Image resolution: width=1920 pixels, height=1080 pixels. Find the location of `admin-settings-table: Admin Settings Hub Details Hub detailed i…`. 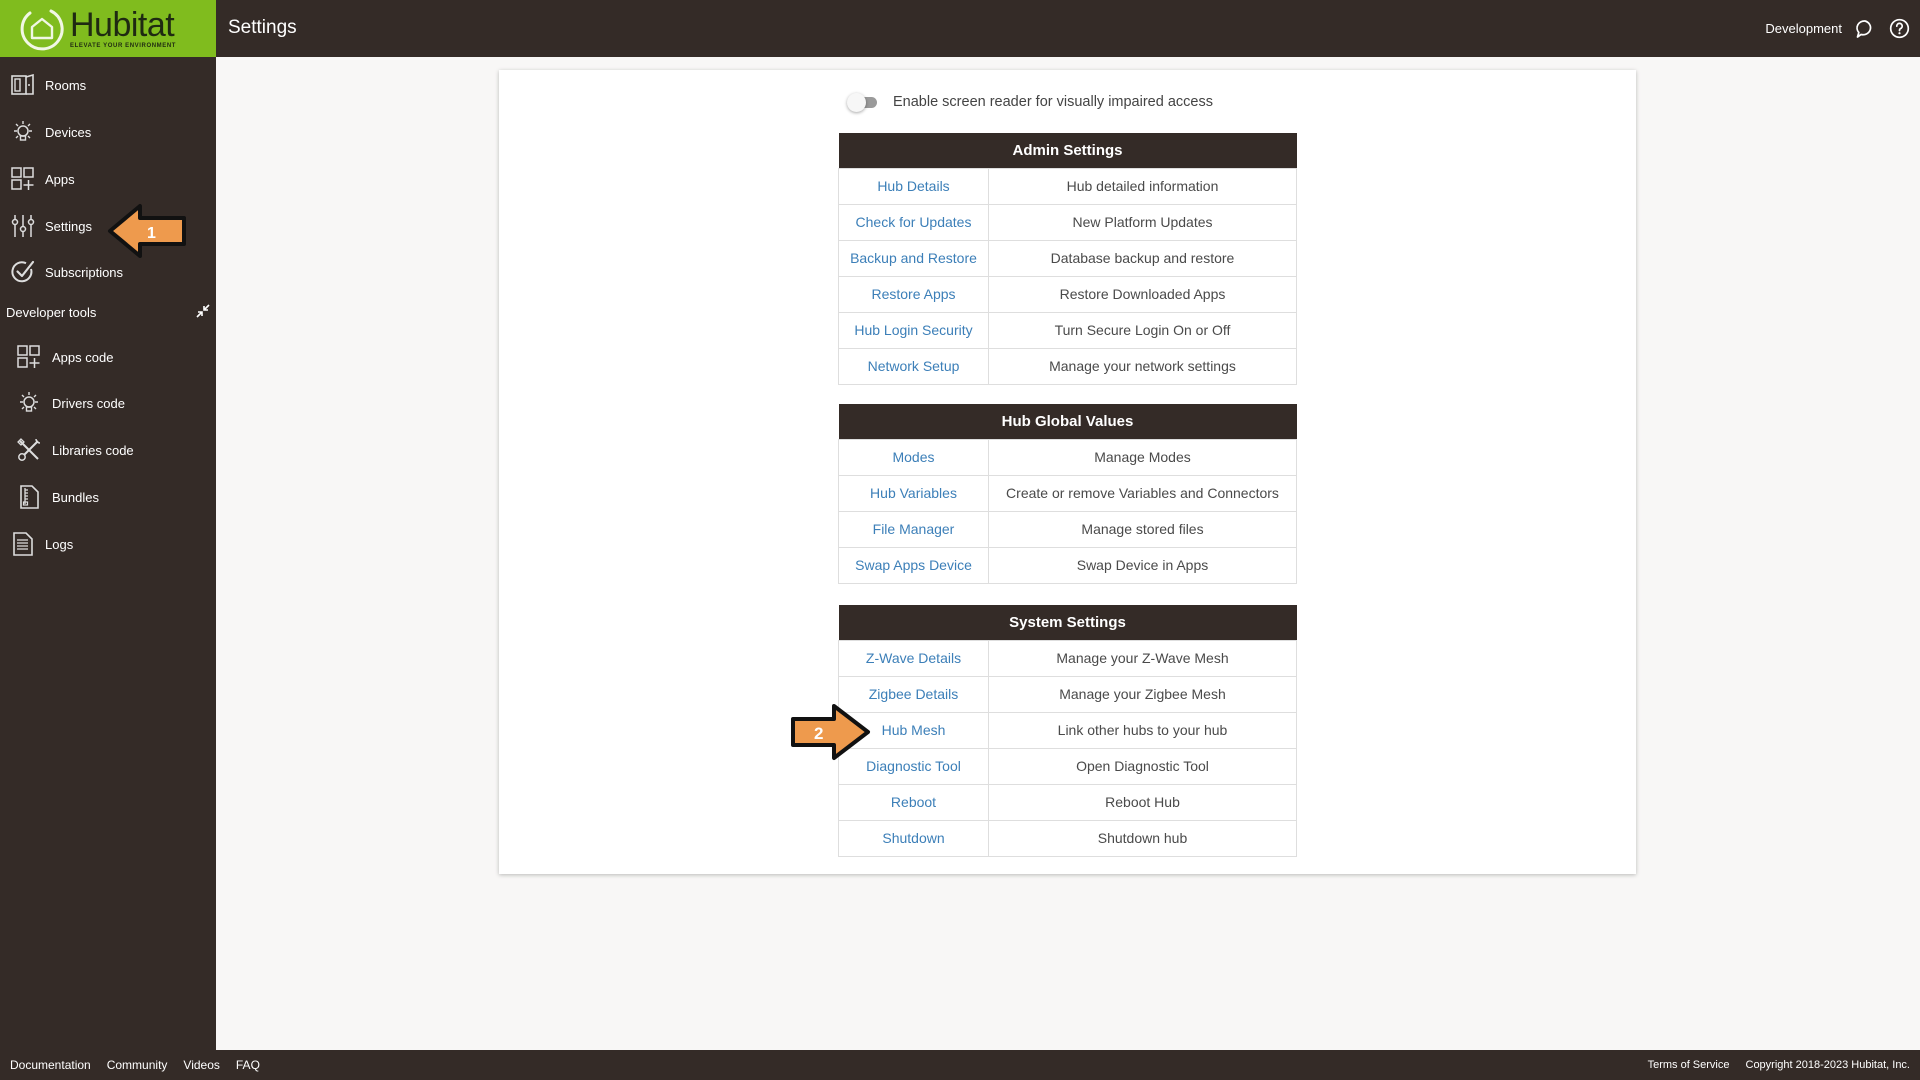

admin-settings-table: Admin Settings Hub Details Hub detailed i… is located at coordinates (1067, 259).